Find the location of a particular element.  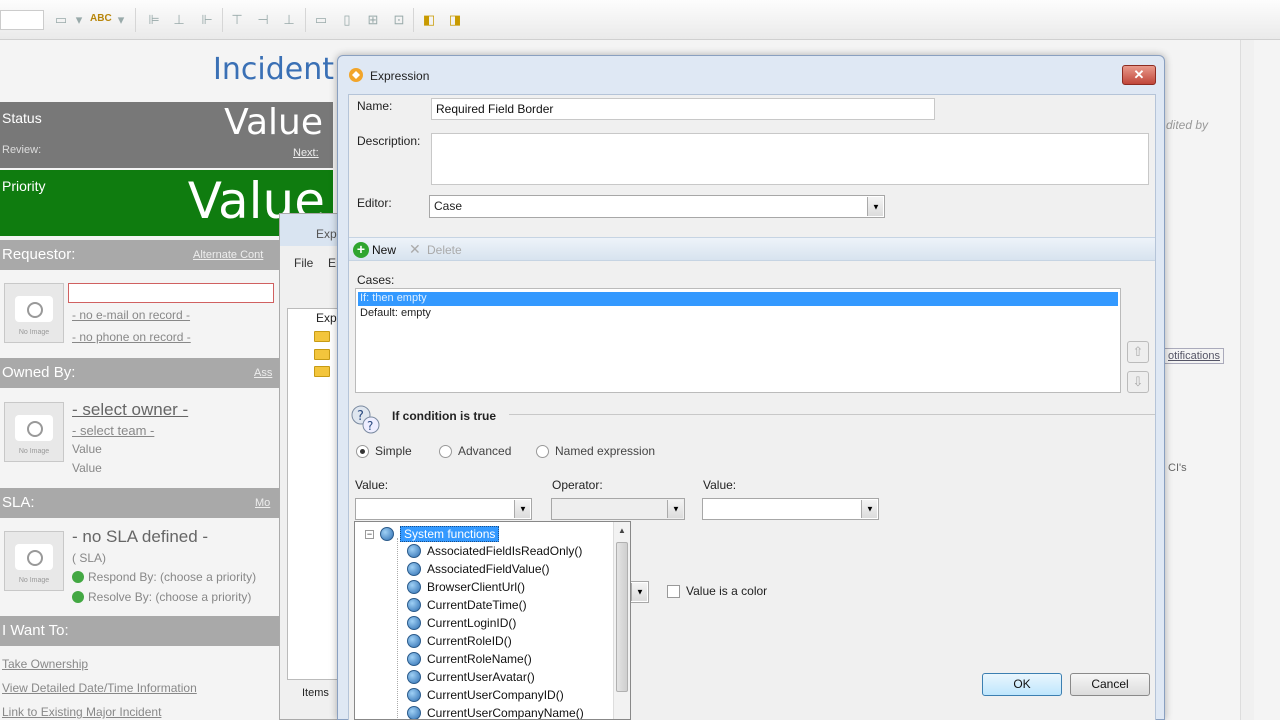

value-is-color-checkbox: Value is a color is located at coordinates (717, 591).